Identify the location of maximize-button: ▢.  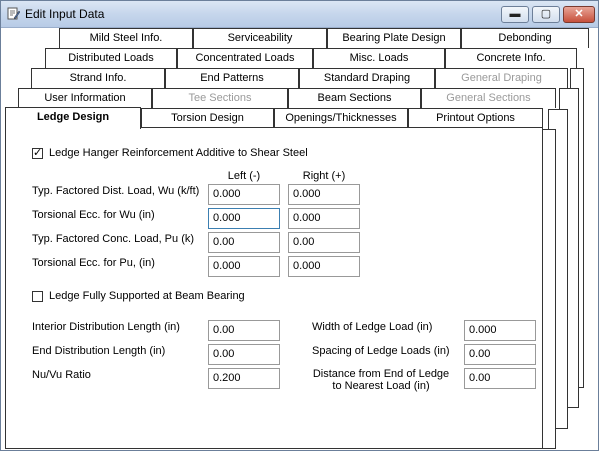
(546, 14).